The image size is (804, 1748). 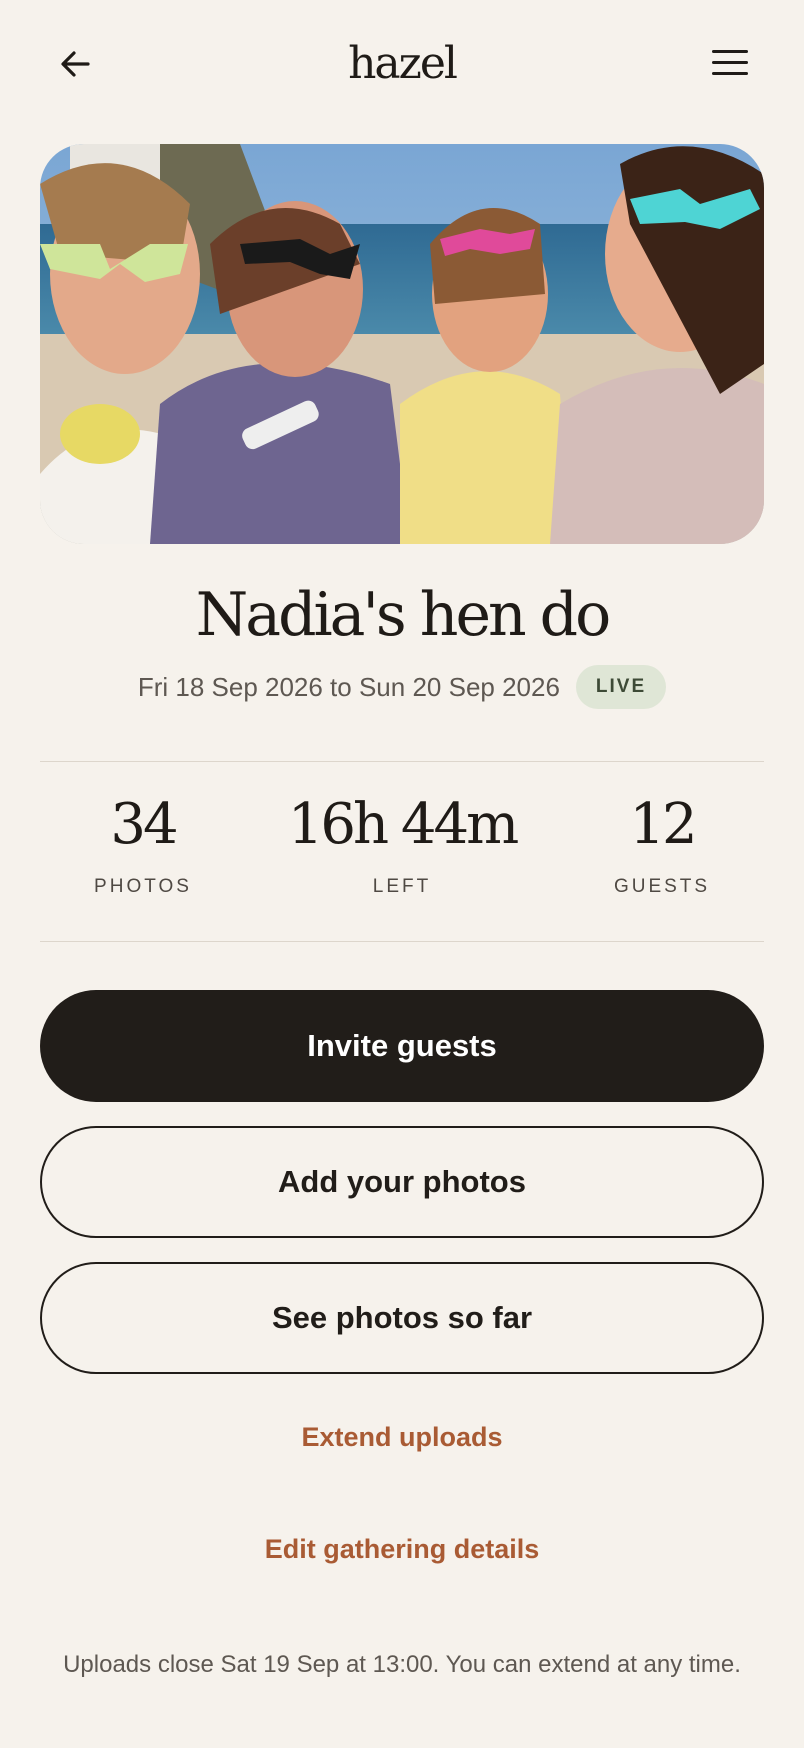 I want to click on app-logo: hazel, so click(x=403, y=63).